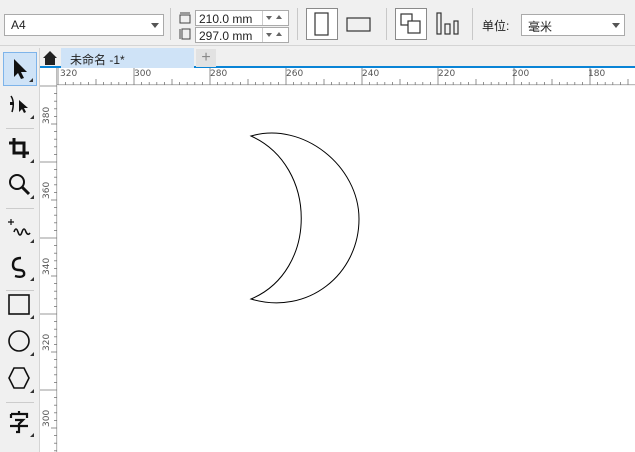 The height and width of the screenshot is (452, 635). Describe the element at coordinates (185, 34) in the screenshot. I see `page-height-icon` at that location.